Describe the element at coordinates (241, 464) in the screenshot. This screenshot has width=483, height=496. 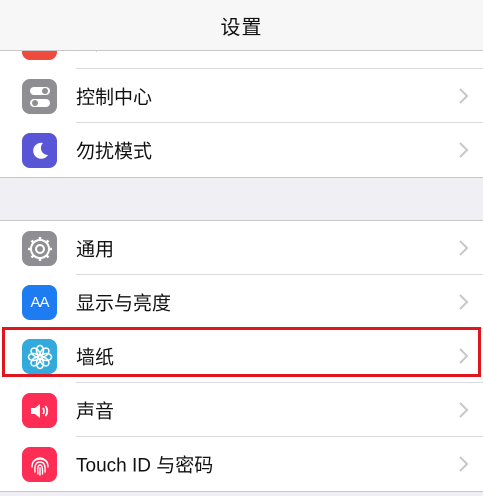
I see `settings-row-touch-id-passcode: Touch ID 与密码` at that location.